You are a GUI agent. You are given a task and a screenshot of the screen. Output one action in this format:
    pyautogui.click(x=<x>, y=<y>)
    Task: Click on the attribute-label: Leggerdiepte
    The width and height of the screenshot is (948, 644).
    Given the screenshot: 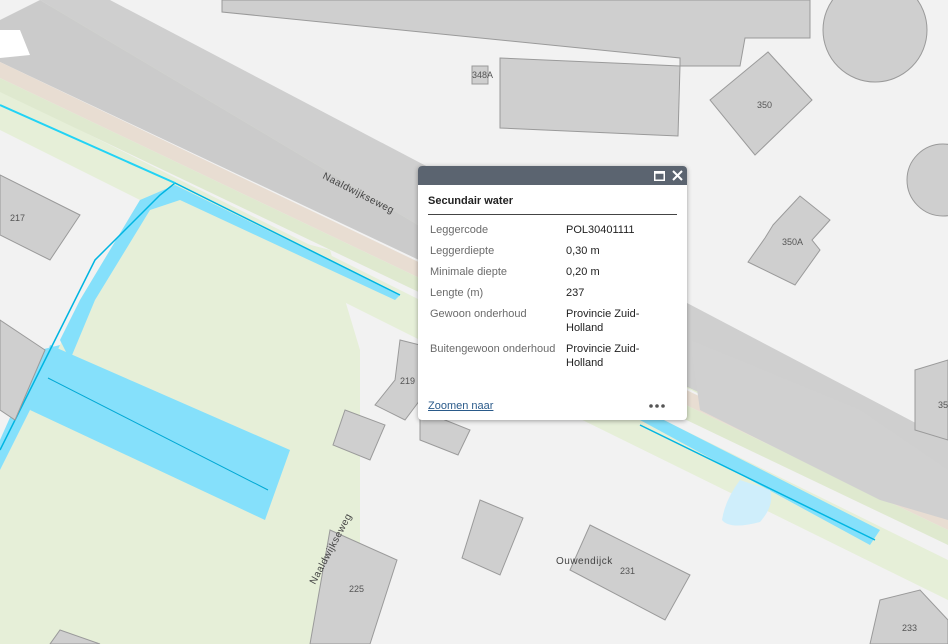 What is the action you would take?
    pyautogui.click(x=462, y=251)
    